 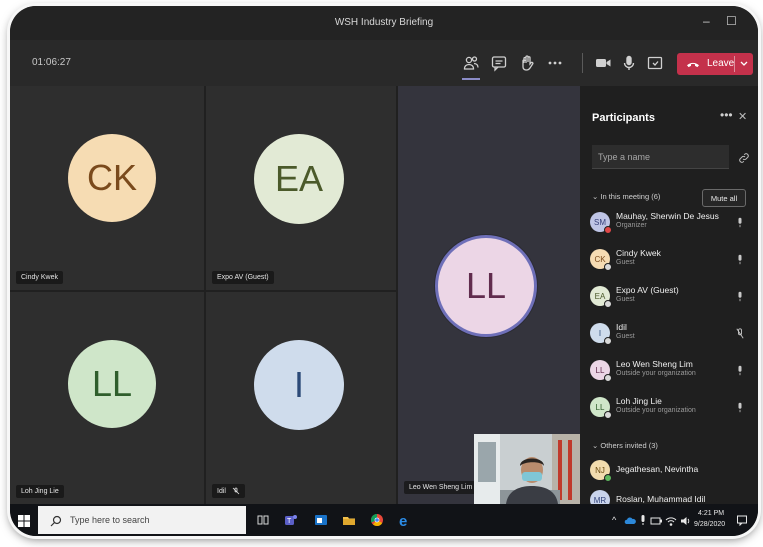 I want to click on self-video-preview, so click(x=527, y=469).